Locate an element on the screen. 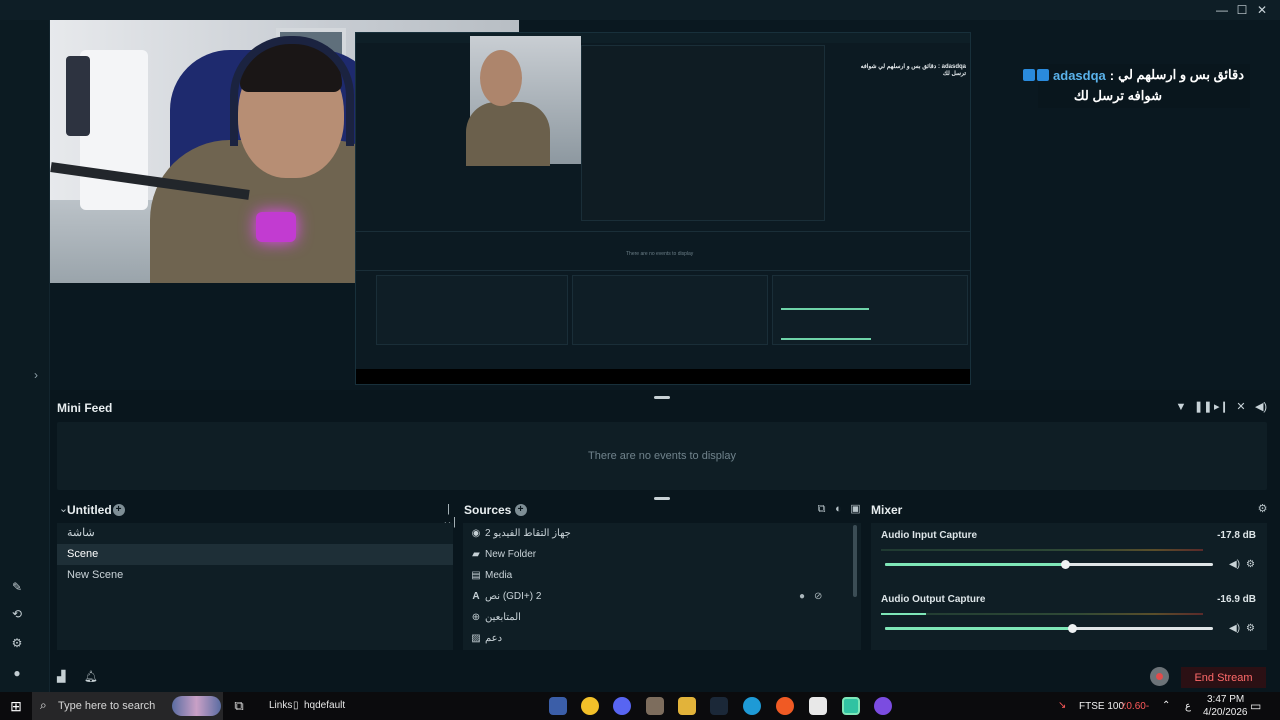 The width and height of the screenshot is (1280, 720). mixer-channel-name: Audio Output Capture is located at coordinates (933, 599).